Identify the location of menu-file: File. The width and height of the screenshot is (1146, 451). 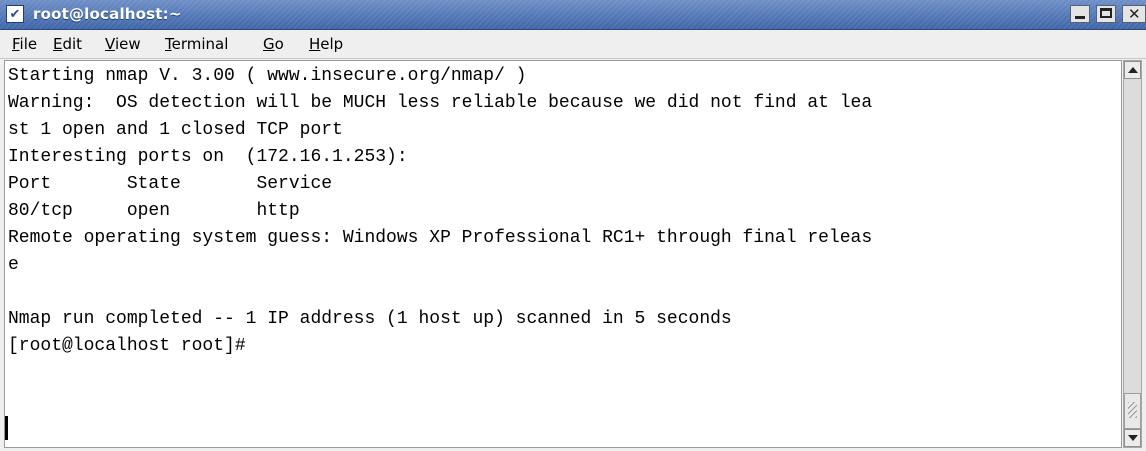
(24, 44).